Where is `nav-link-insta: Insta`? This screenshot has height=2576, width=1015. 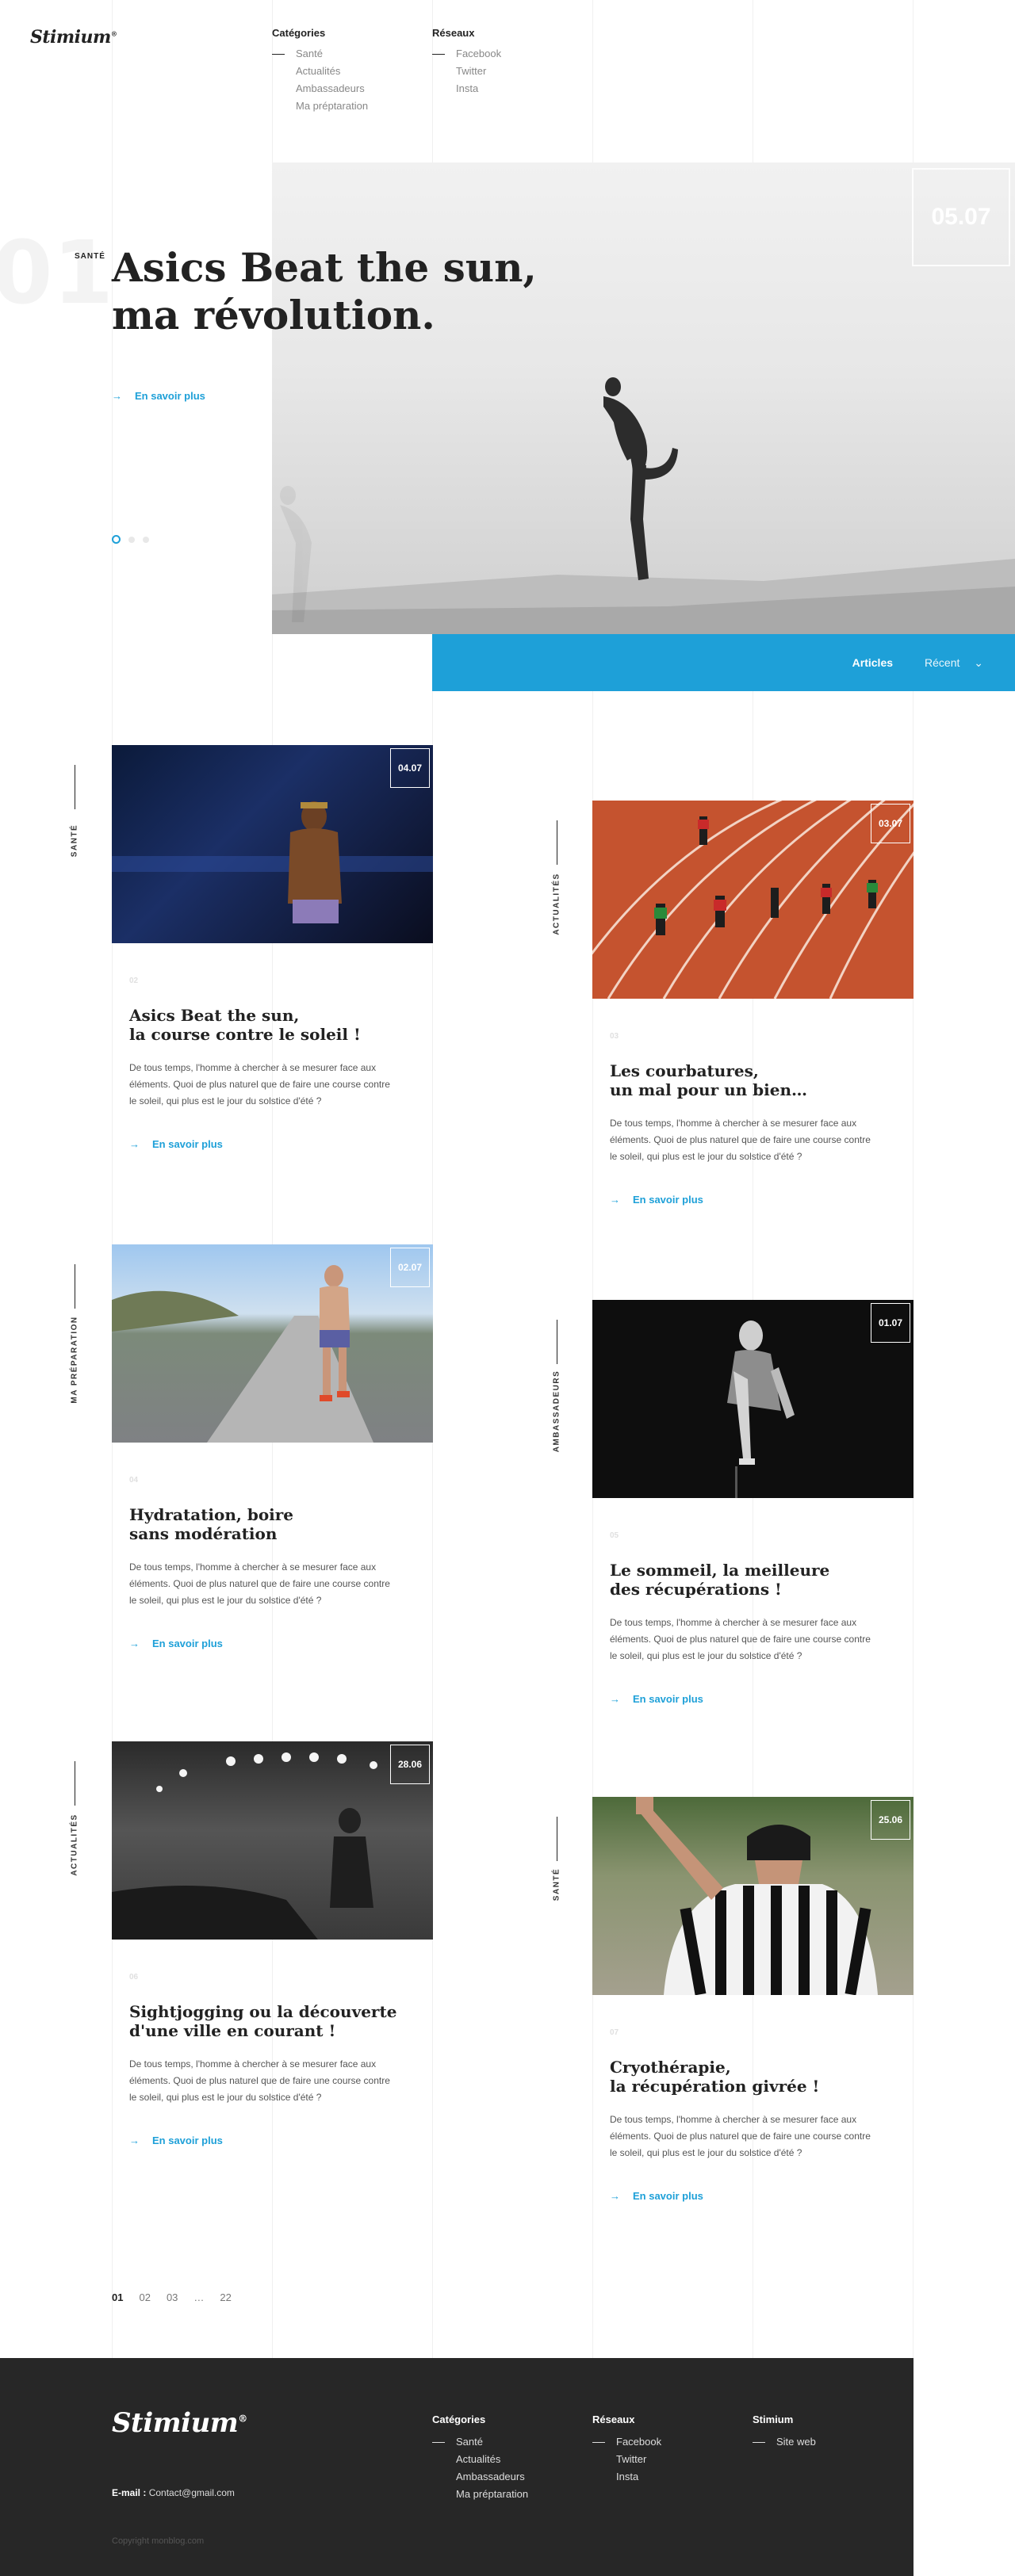
nav-link-insta: Insta is located at coordinates (466, 88).